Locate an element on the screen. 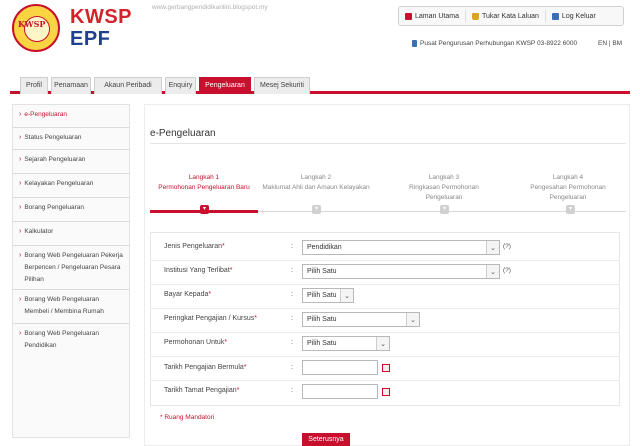 Image resolution: width=640 pixels, height=446 pixels. institusi-label: Institusi Yang Terlibat* is located at coordinates (198, 270).